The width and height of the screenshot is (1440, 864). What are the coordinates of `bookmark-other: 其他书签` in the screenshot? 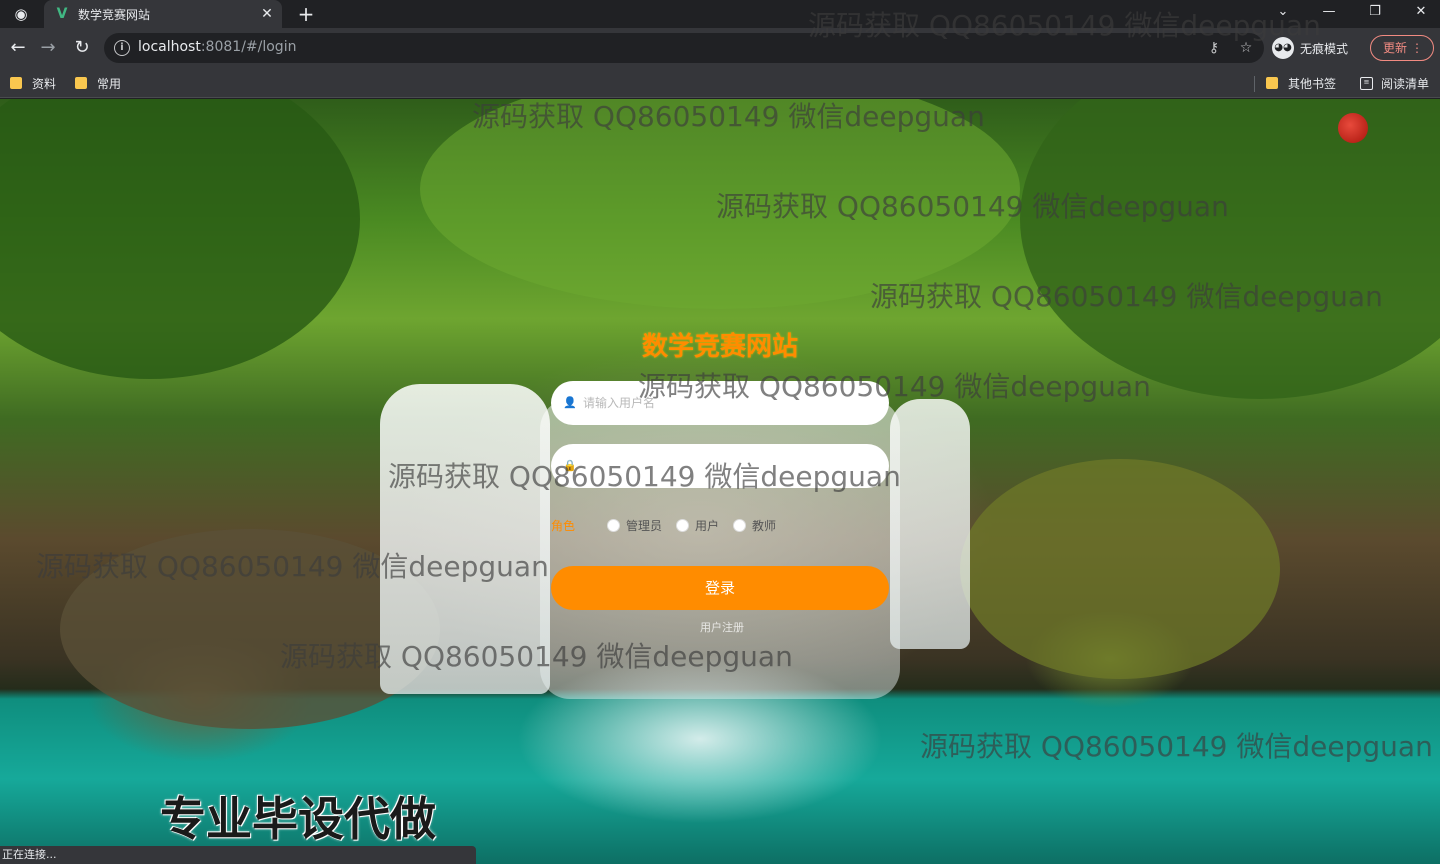 It's located at (1301, 83).